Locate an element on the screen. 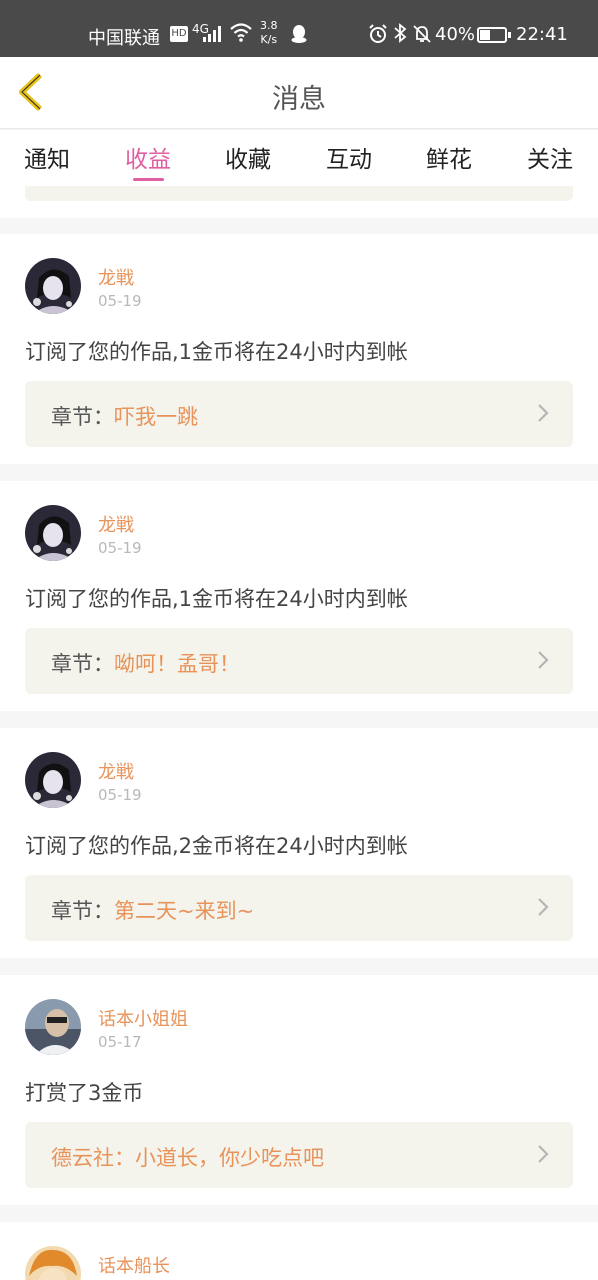  tab-earnings: 收益 is located at coordinates (148, 157).